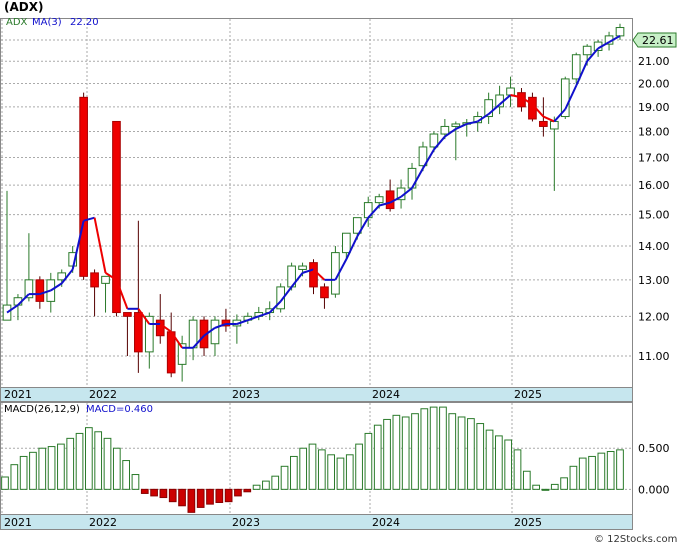 This screenshot has width=680, height=546. I want to click on price-y-tick: 12.00, so click(654, 316).